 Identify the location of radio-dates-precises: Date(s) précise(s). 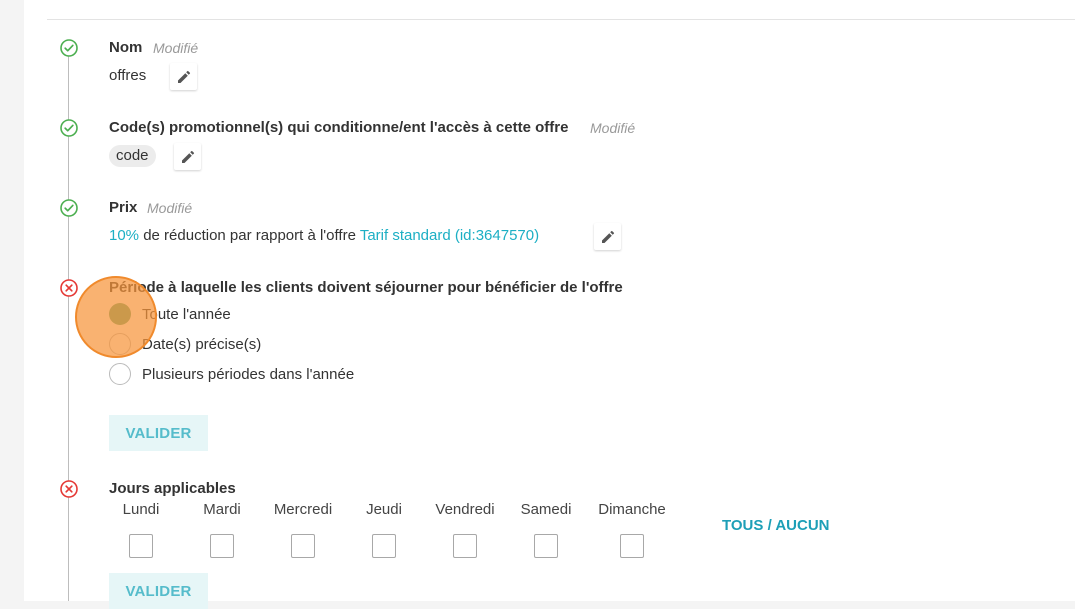
(185, 344).